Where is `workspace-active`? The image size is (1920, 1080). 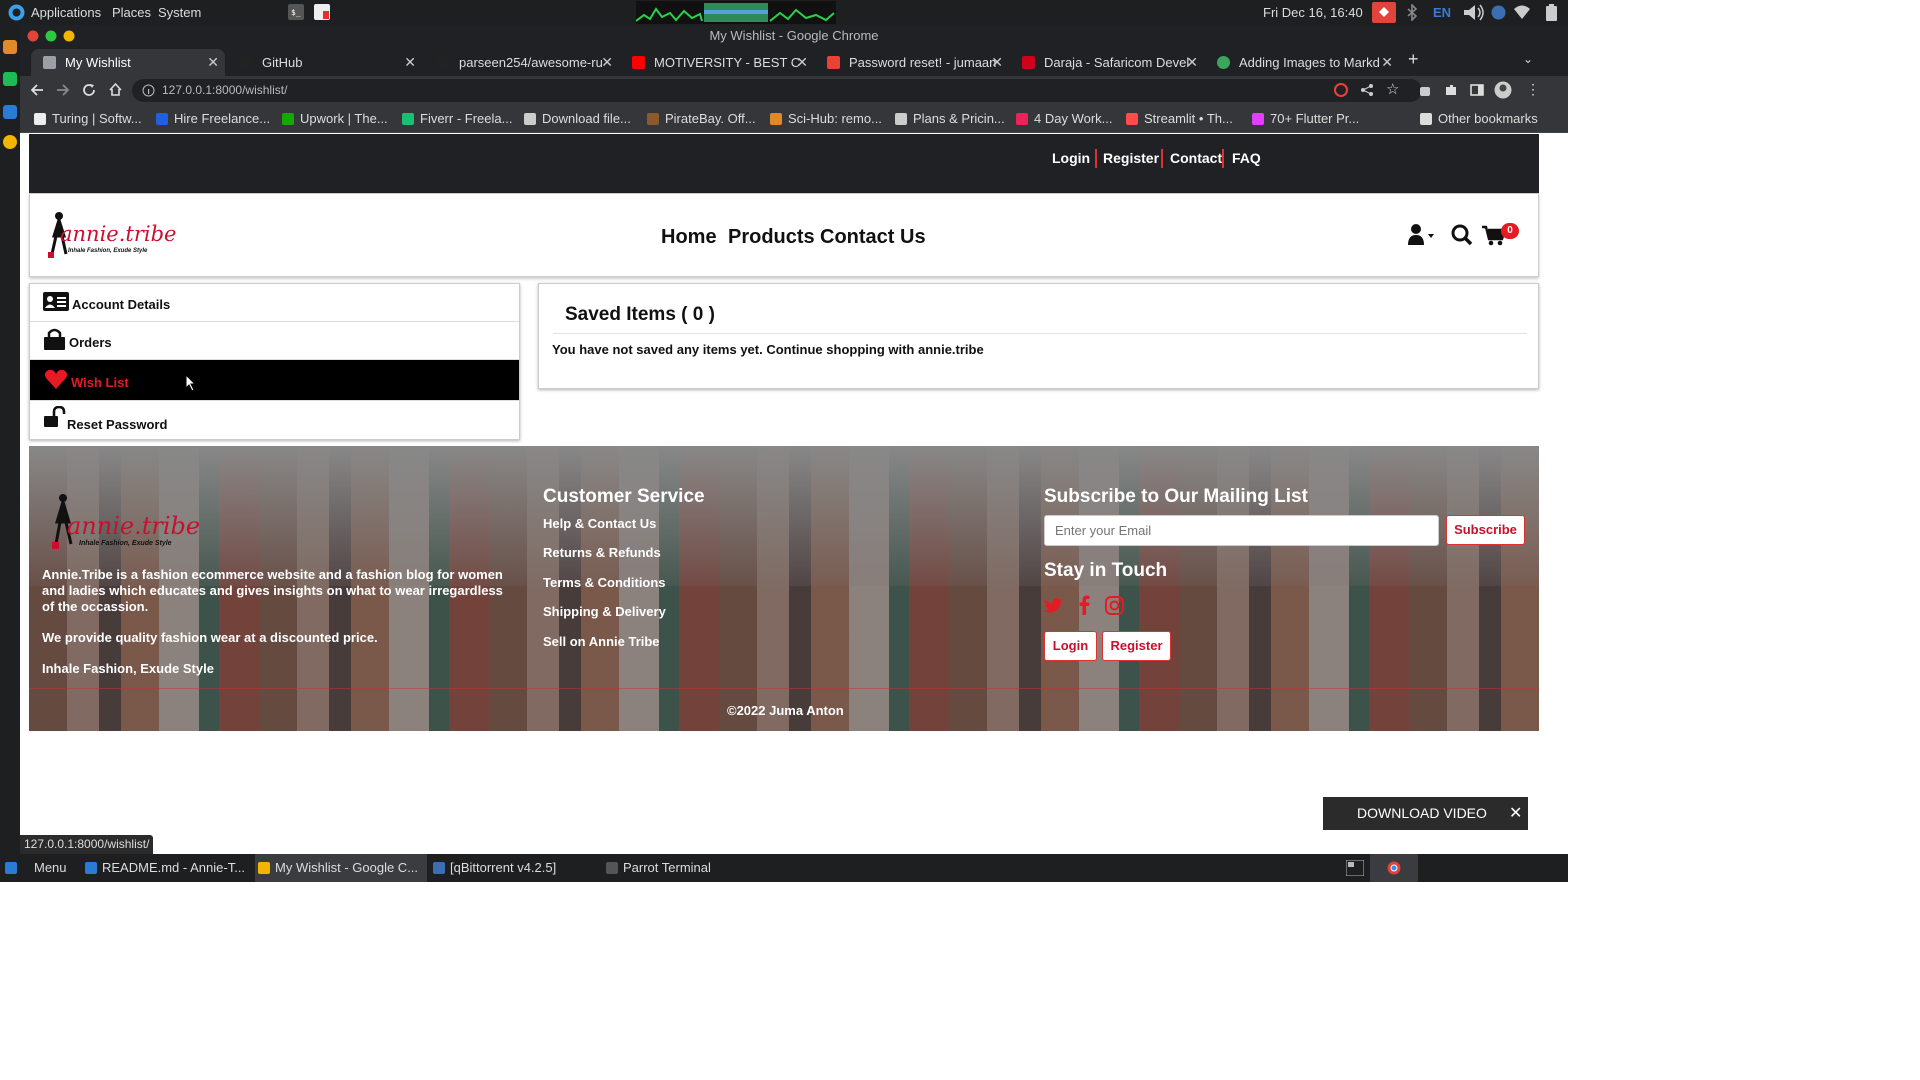
workspace-active is located at coordinates (1394, 868).